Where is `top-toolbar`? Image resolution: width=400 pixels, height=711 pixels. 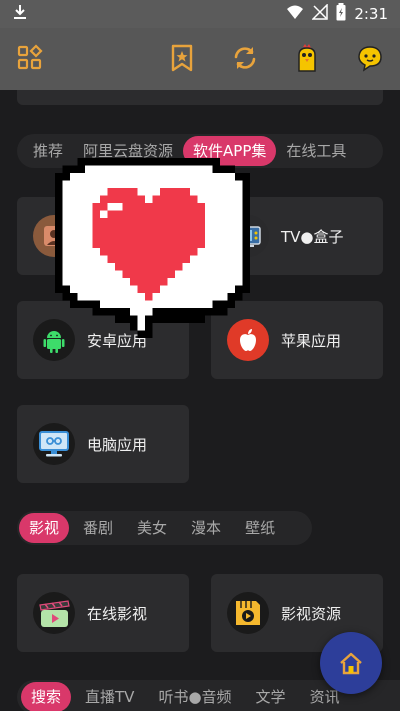
top-toolbar is located at coordinates (200, 59).